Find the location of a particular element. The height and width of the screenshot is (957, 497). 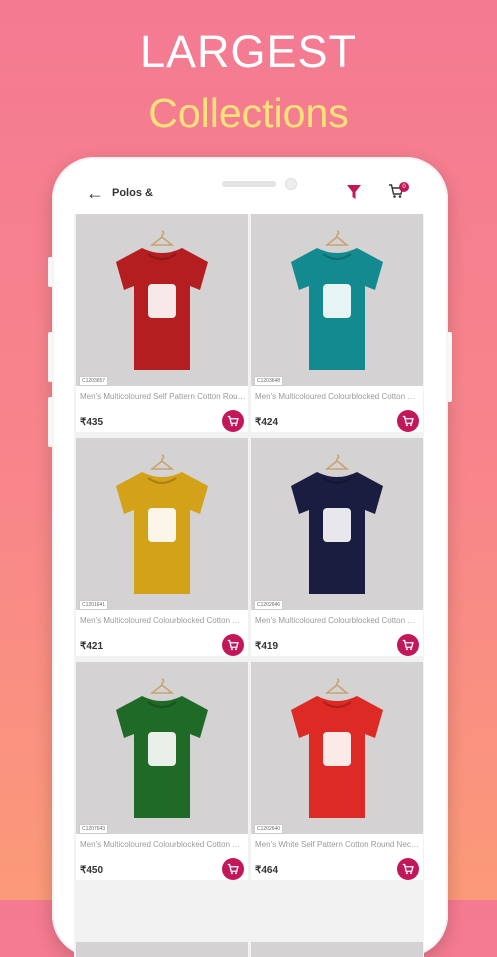

product-sku: C1202646 is located at coordinates (269, 605).